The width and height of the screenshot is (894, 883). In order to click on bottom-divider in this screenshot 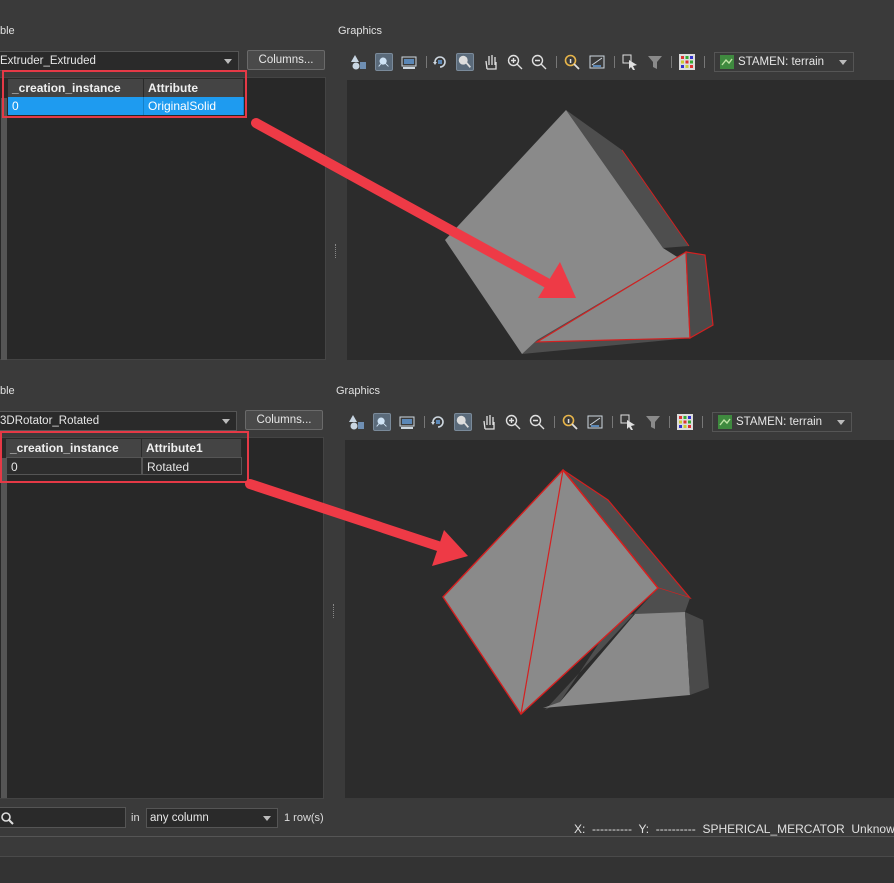, I will do `click(447, 836)`.